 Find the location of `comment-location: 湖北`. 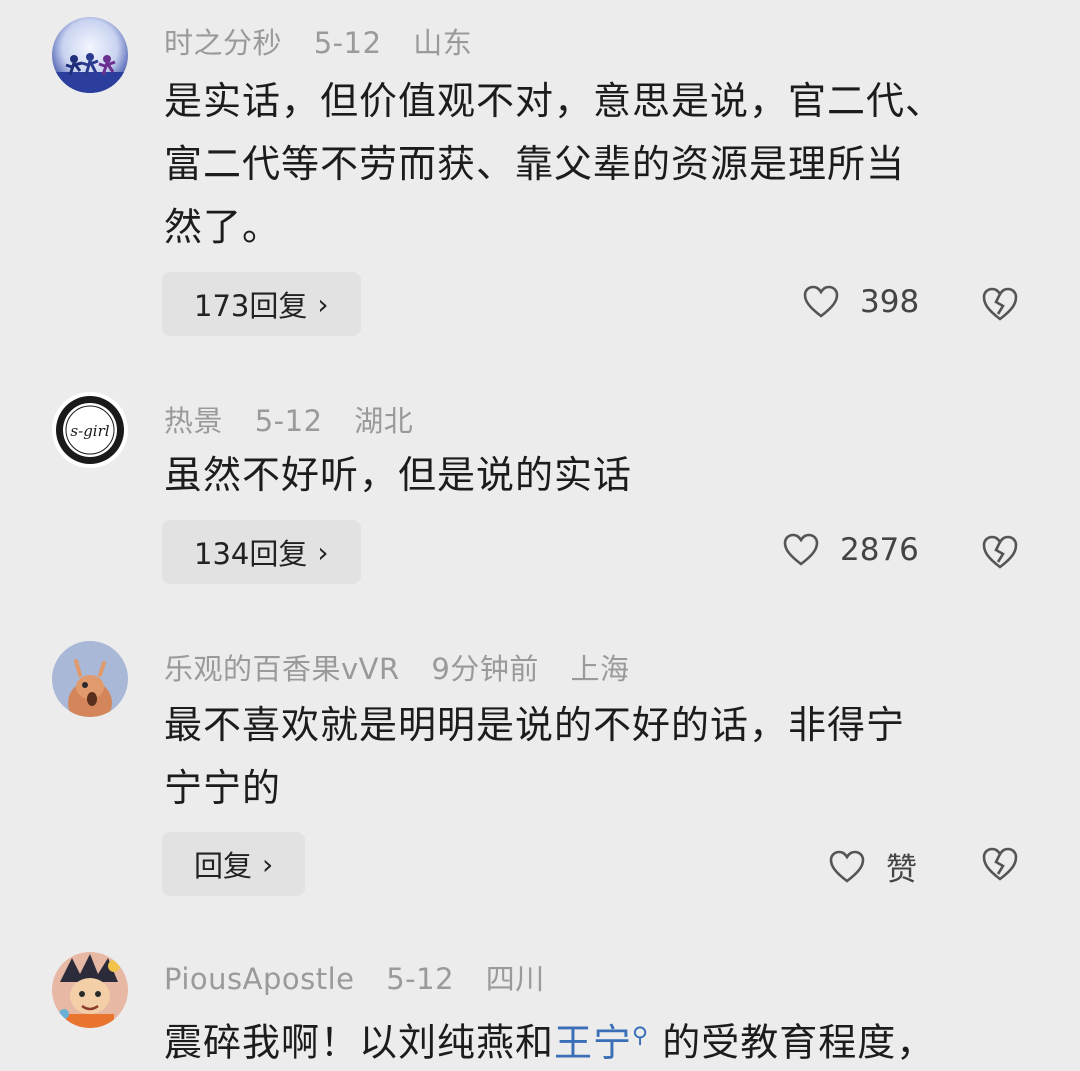

comment-location: 湖北 is located at coordinates (384, 421).